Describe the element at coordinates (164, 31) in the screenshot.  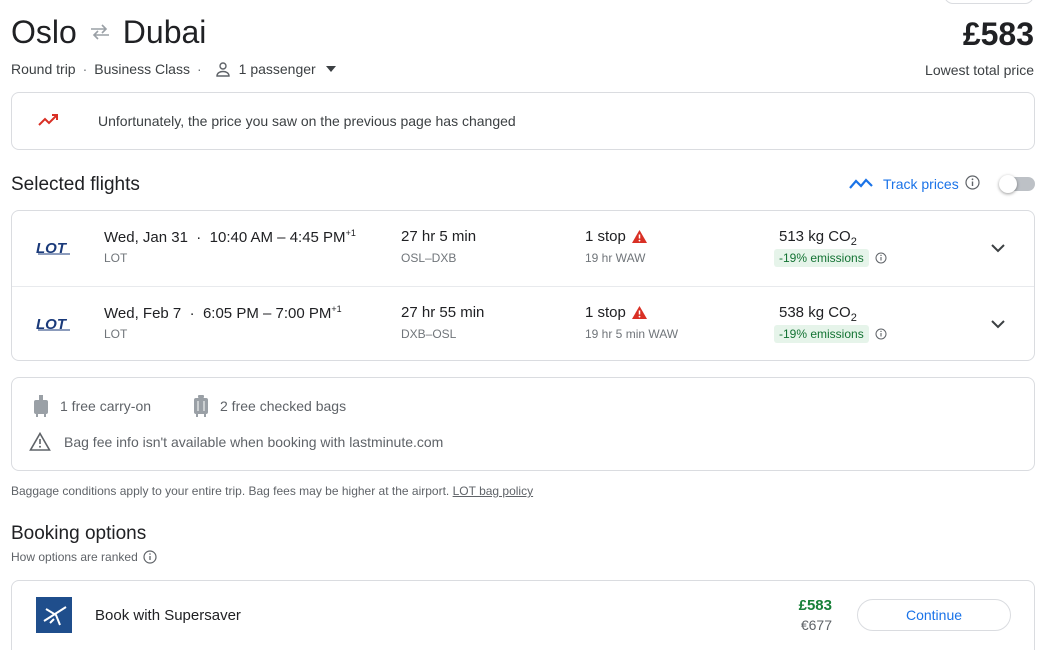
I see `destination-city: Dubai` at that location.